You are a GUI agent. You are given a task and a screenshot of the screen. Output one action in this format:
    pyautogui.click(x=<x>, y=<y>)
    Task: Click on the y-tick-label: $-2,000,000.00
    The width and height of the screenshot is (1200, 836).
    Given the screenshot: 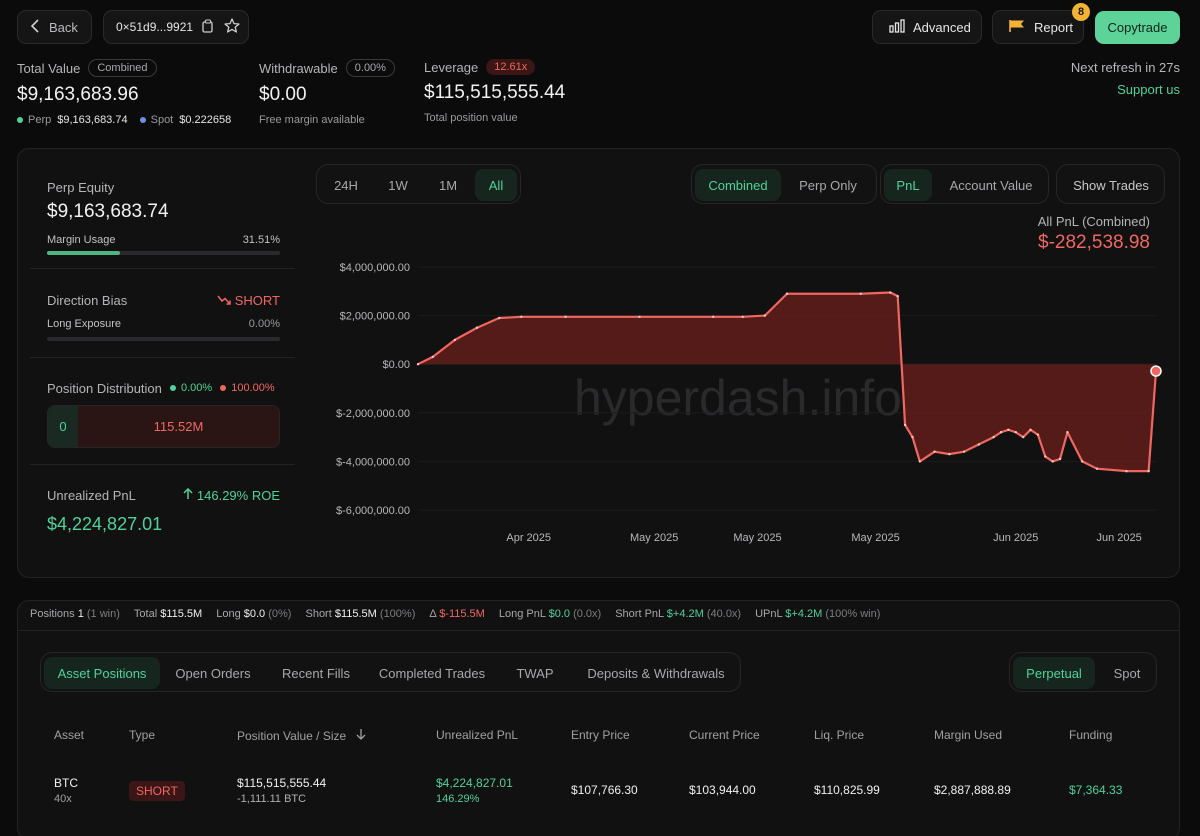 What is the action you would take?
    pyautogui.click(x=373, y=414)
    